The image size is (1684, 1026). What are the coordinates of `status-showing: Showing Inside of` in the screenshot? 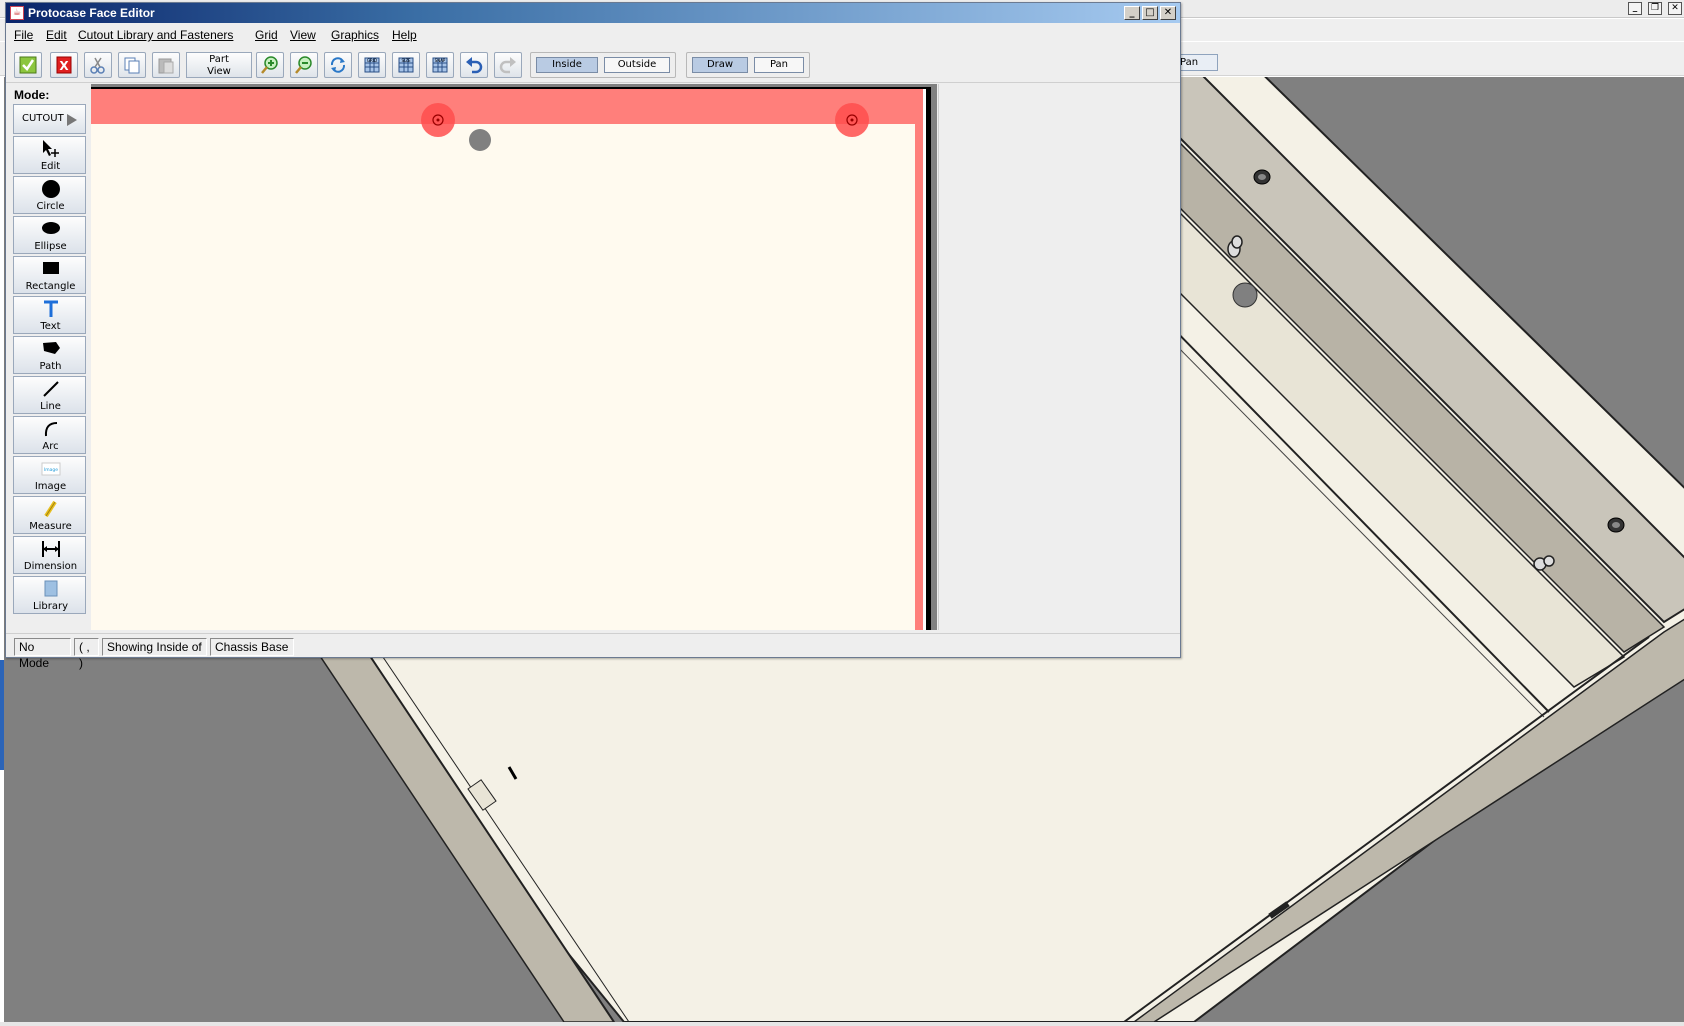 It's located at (154, 647).